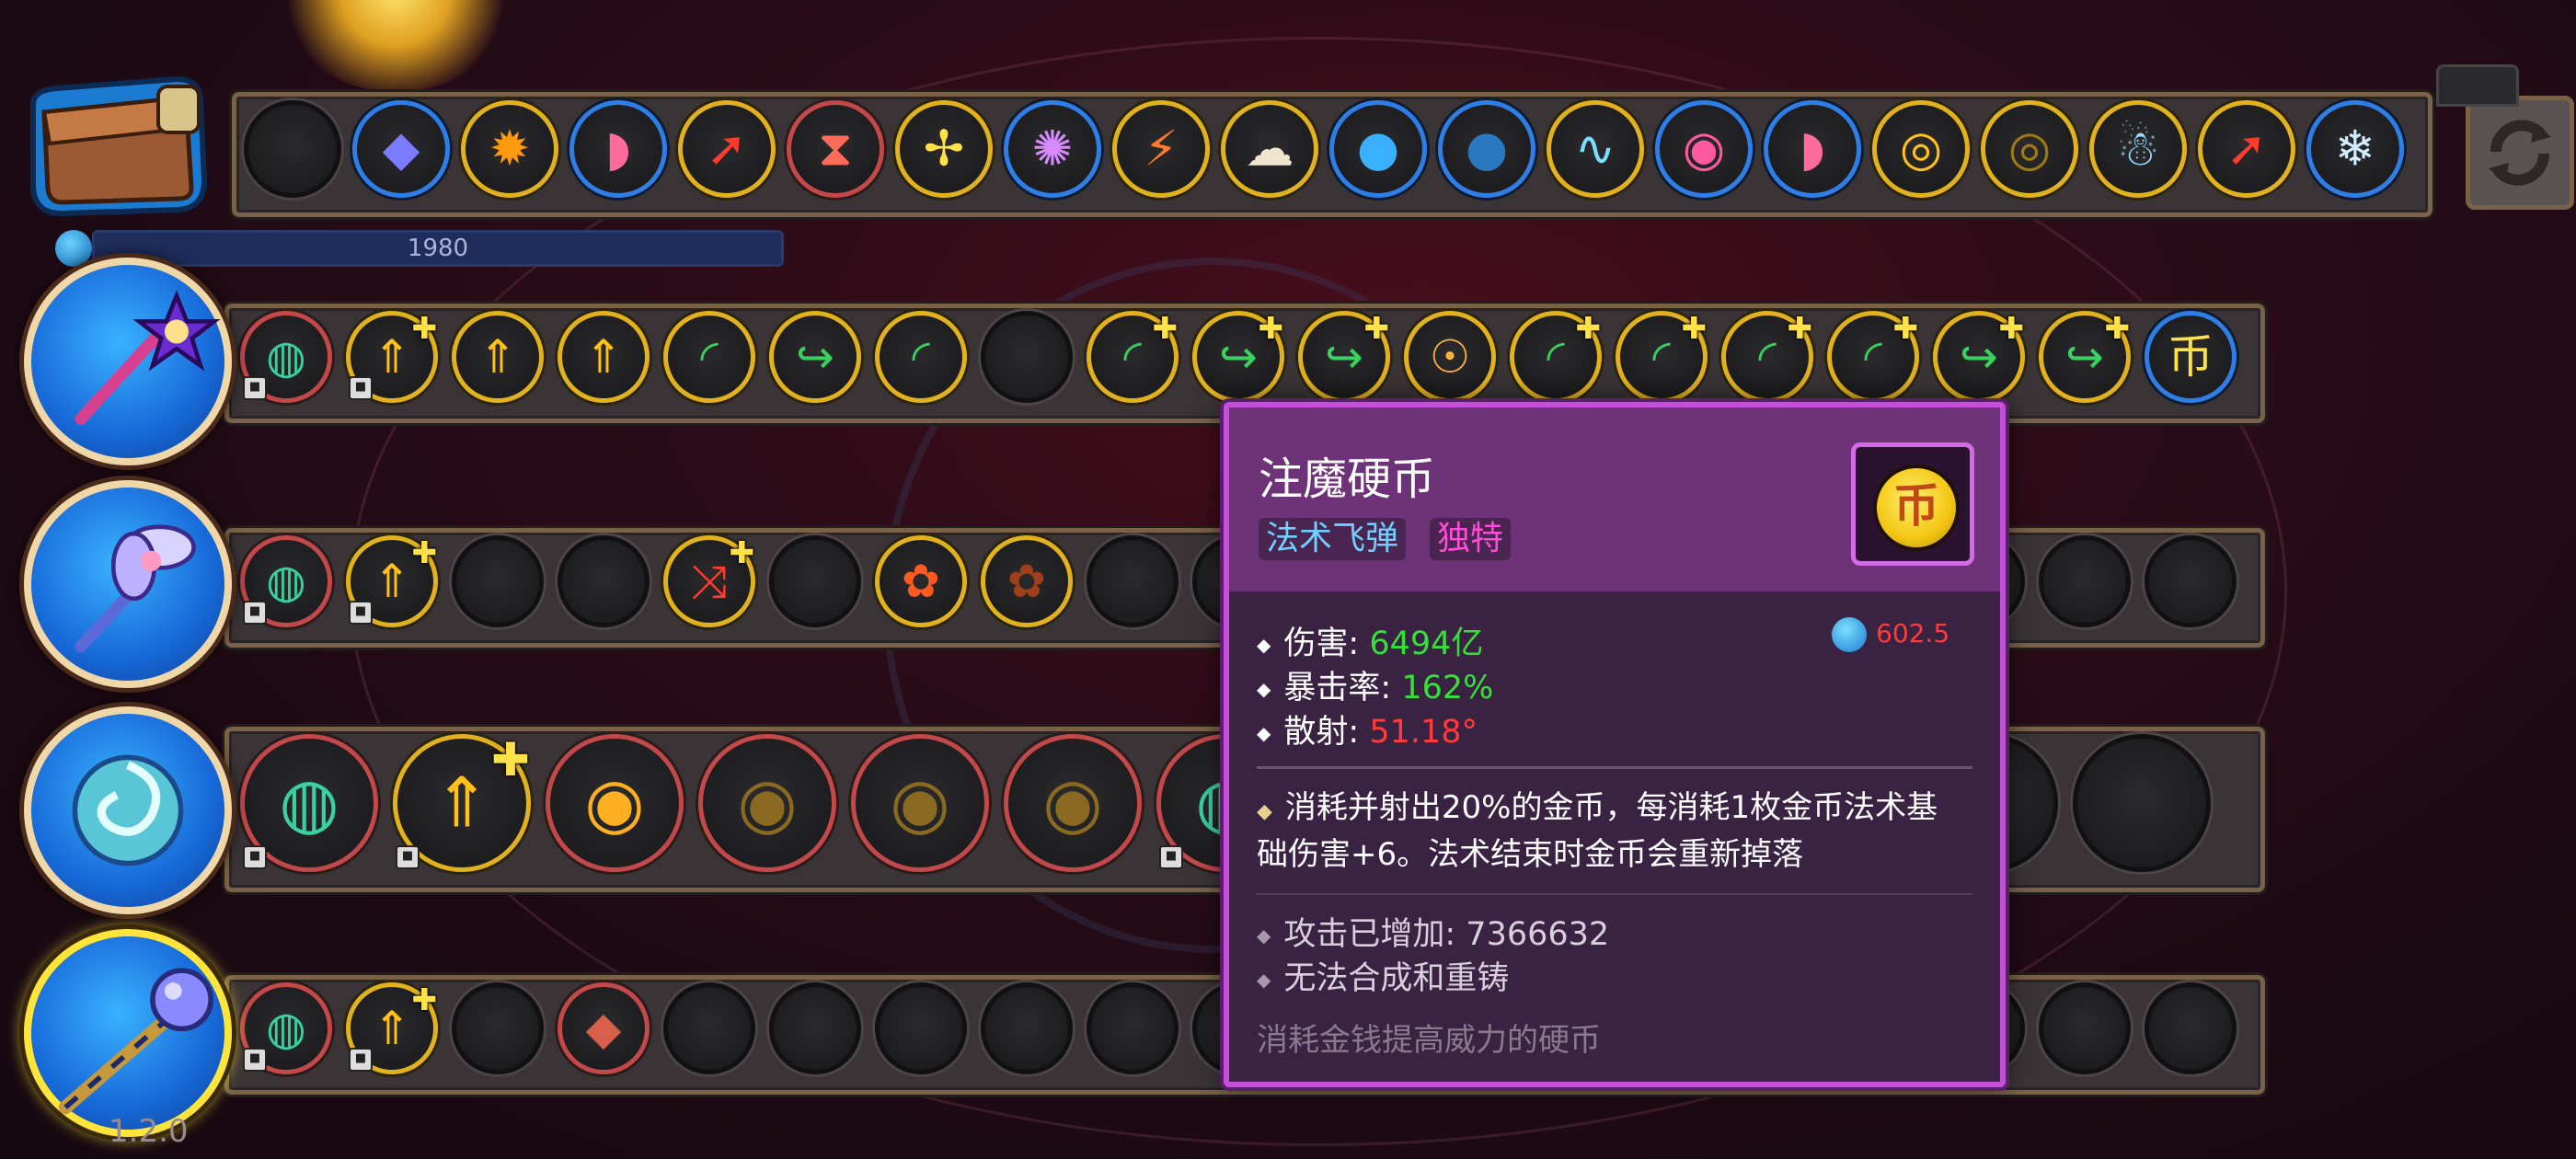 This screenshot has width=2576, height=1159. What do you see at coordinates (1269, 149) in the screenshot?
I see `inventory-slot: ☁` at bounding box center [1269, 149].